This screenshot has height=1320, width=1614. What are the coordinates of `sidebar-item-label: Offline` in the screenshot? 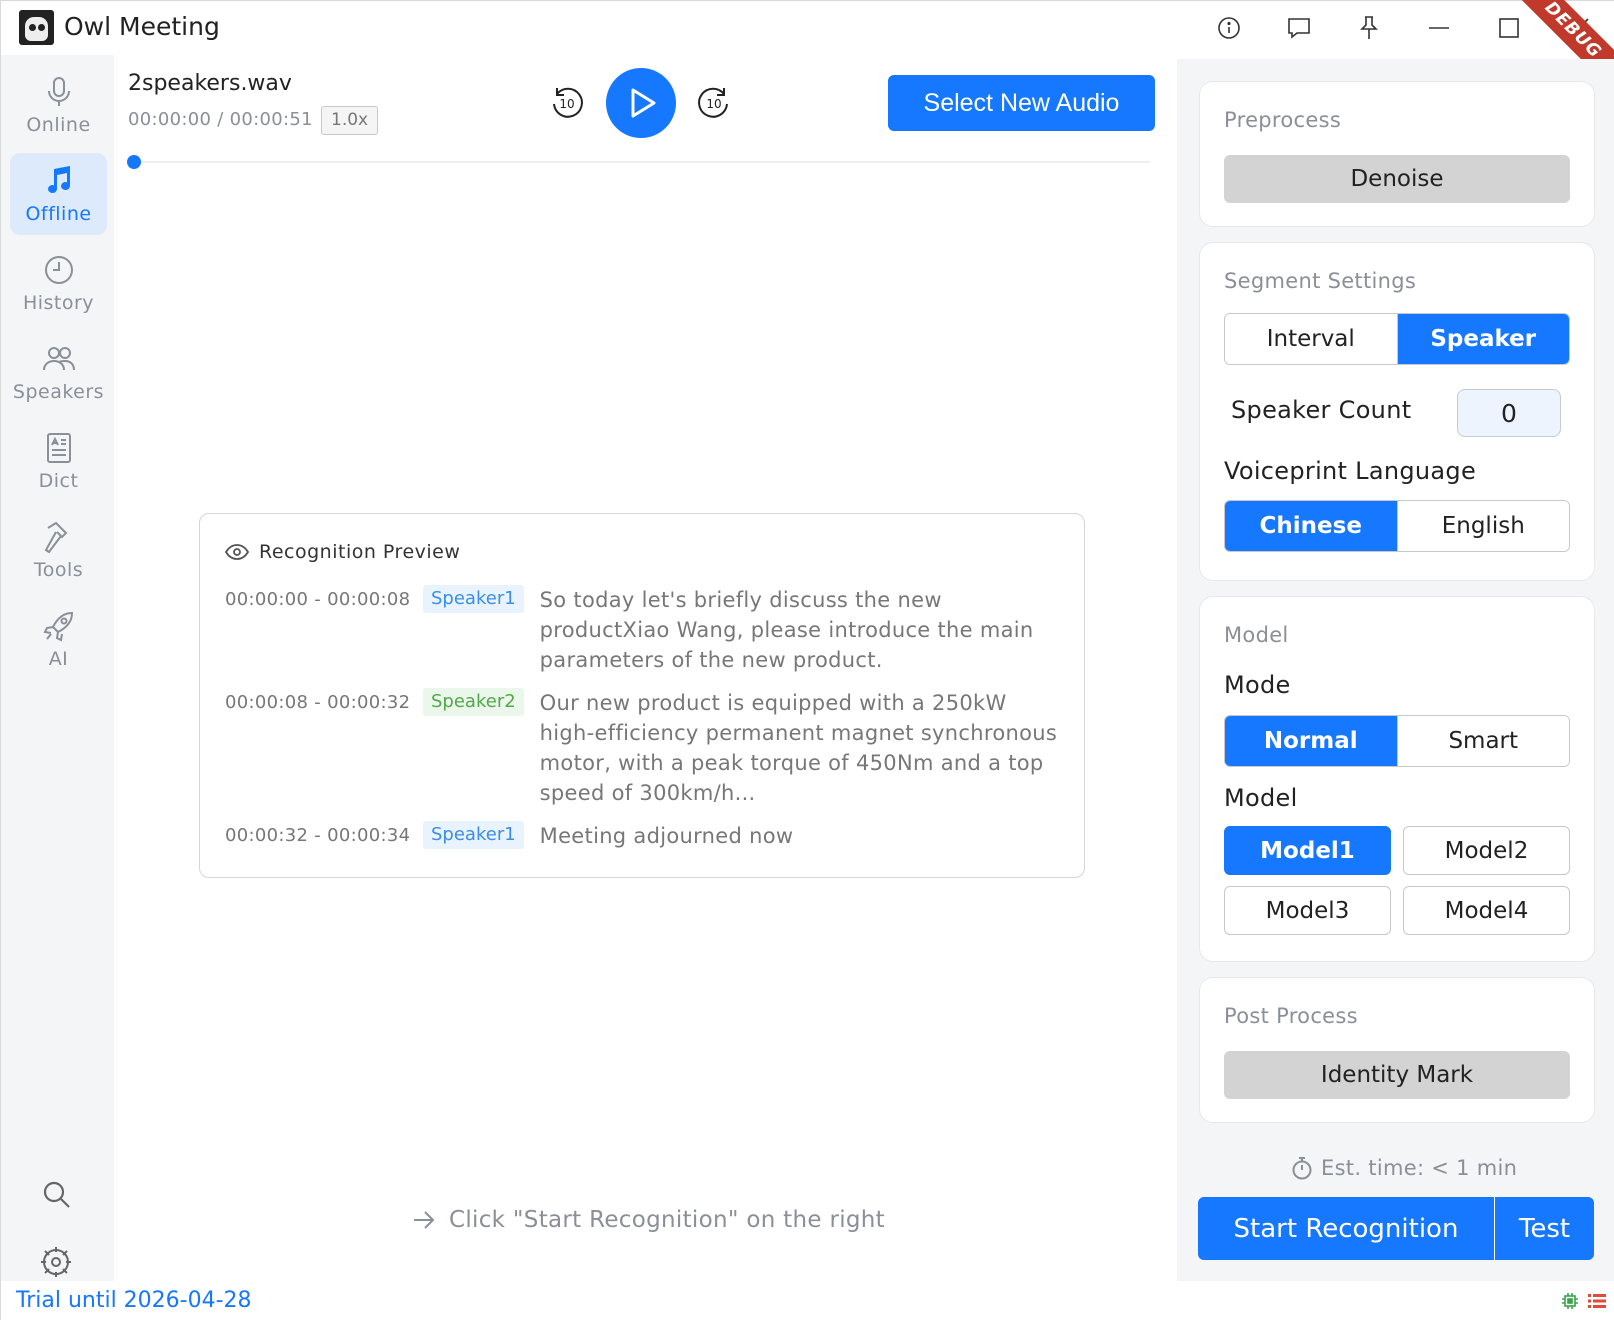 It's located at (58, 213).